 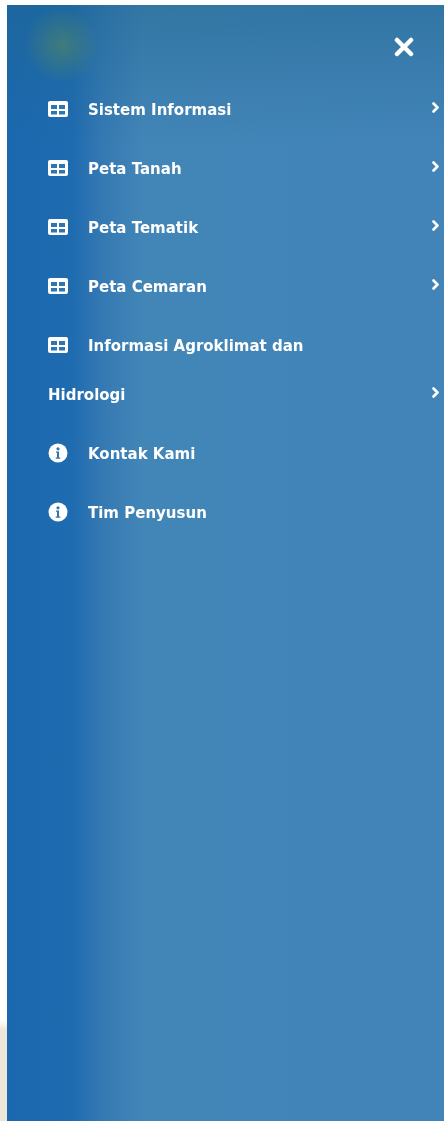 What do you see at coordinates (246, 371) in the screenshot?
I see `menu-item: Informasi Agroklimat dan Hidrologi` at bounding box center [246, 371].